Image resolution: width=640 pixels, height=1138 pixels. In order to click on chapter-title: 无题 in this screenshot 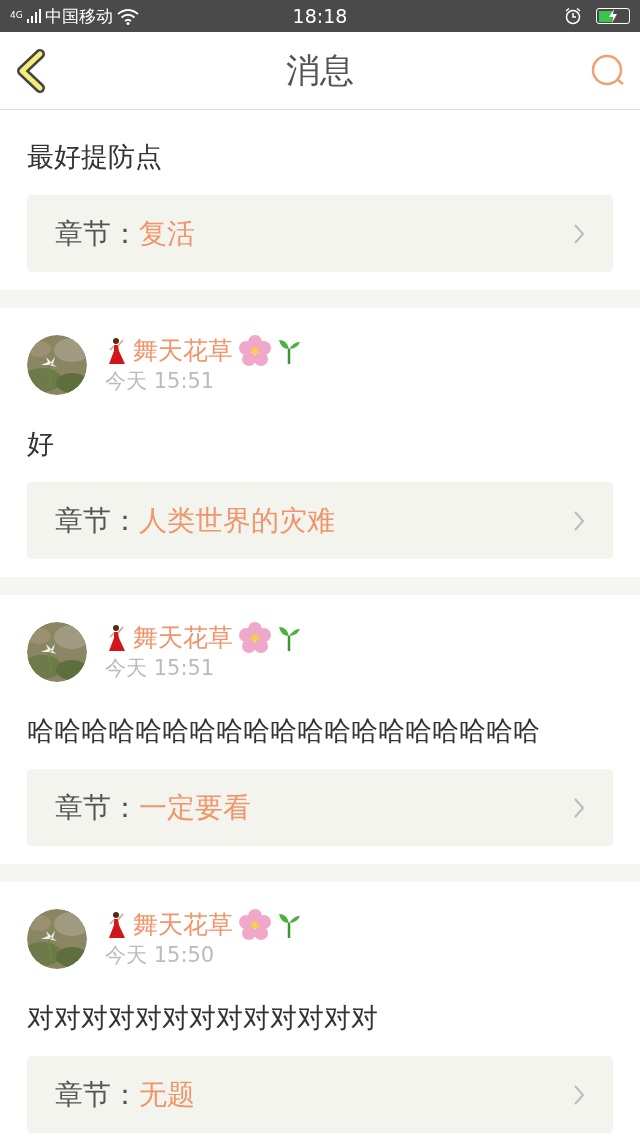, I will do `click(167, 1094)`.